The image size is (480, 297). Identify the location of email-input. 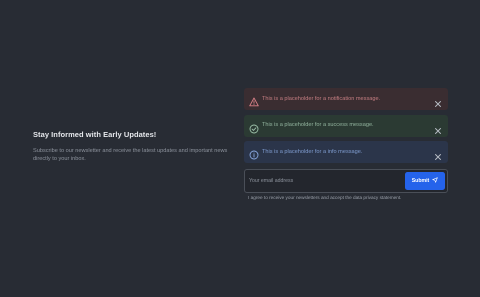
(324, 181).